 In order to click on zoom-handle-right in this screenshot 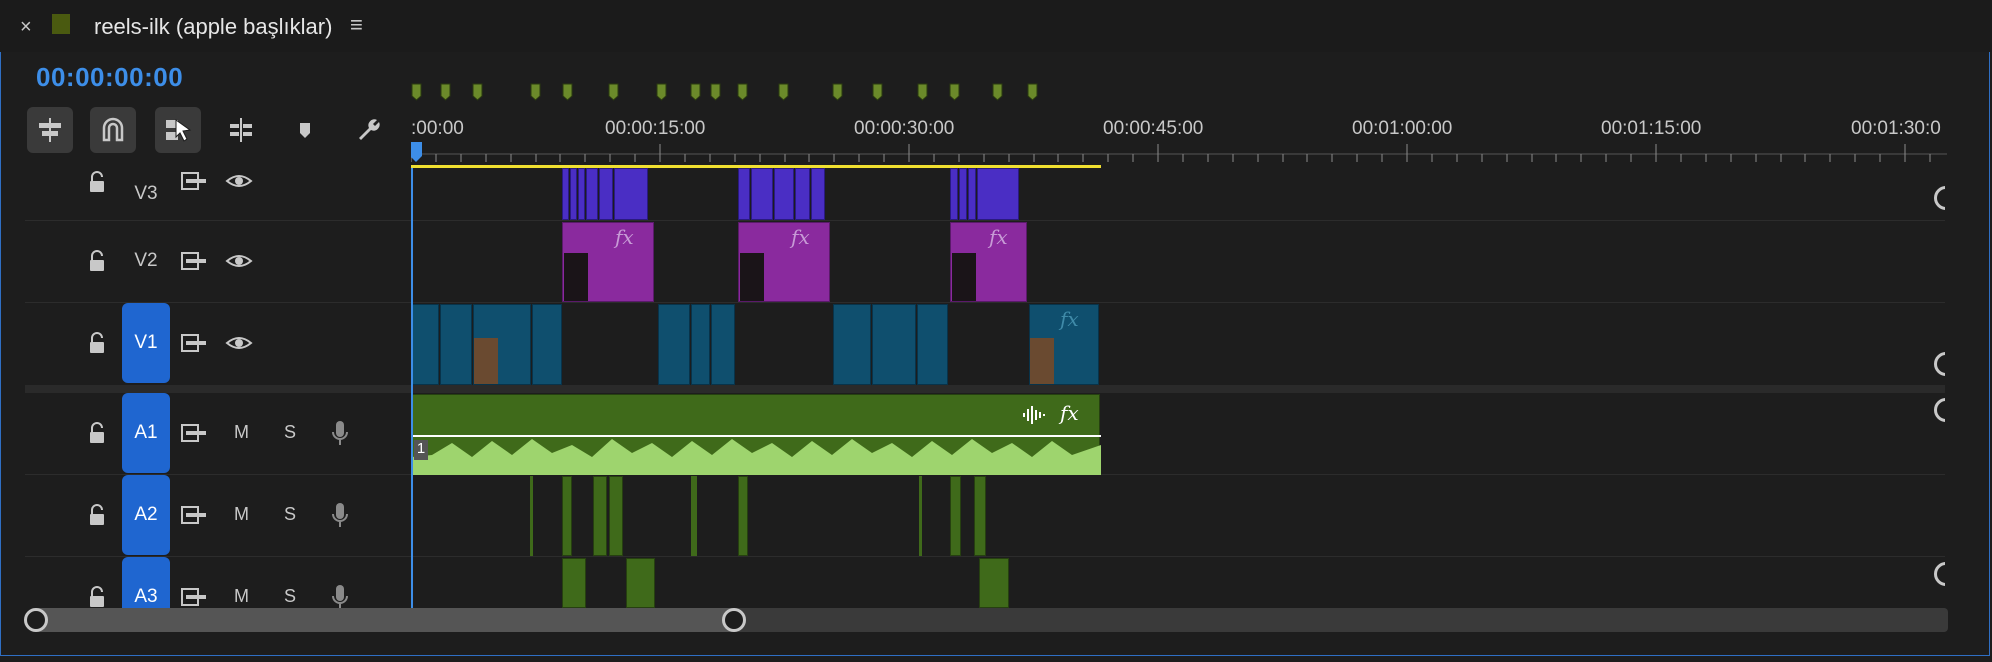, I will do `click(734, 620)`.